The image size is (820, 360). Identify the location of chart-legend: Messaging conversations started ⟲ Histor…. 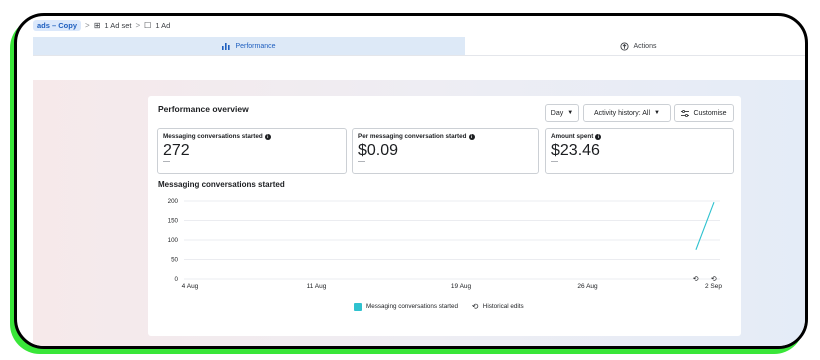
(439, 306).